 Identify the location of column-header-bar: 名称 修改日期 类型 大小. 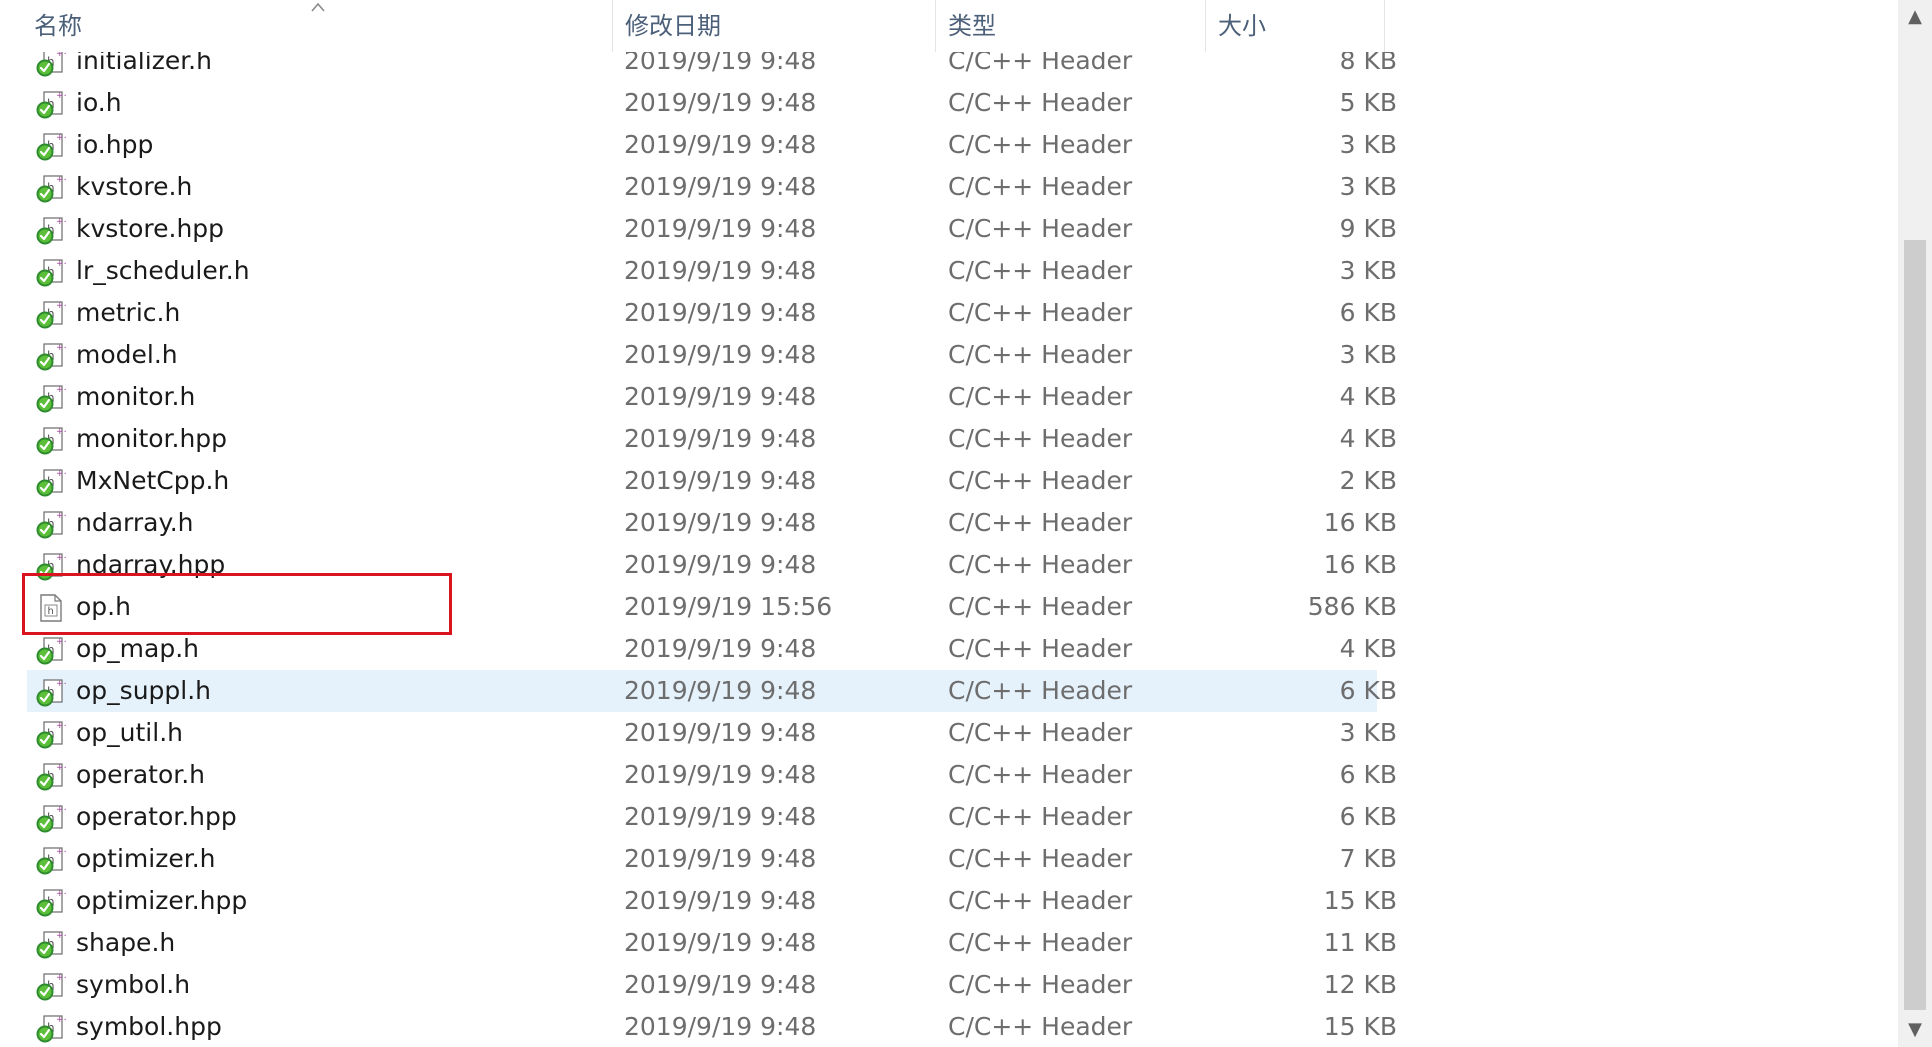
(950, 26).